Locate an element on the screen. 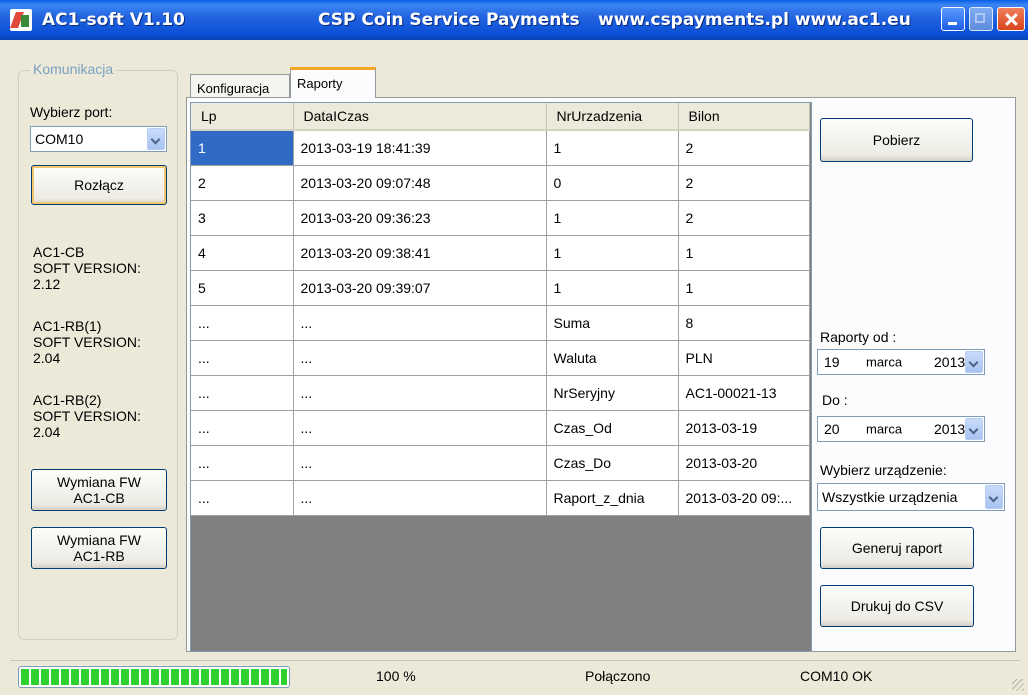 Image resolution: width=1028 pixels, height=695 pixels. table-row: ... ... NrSeryjny AC1-00021-13 is located at coordinates (500, 393).